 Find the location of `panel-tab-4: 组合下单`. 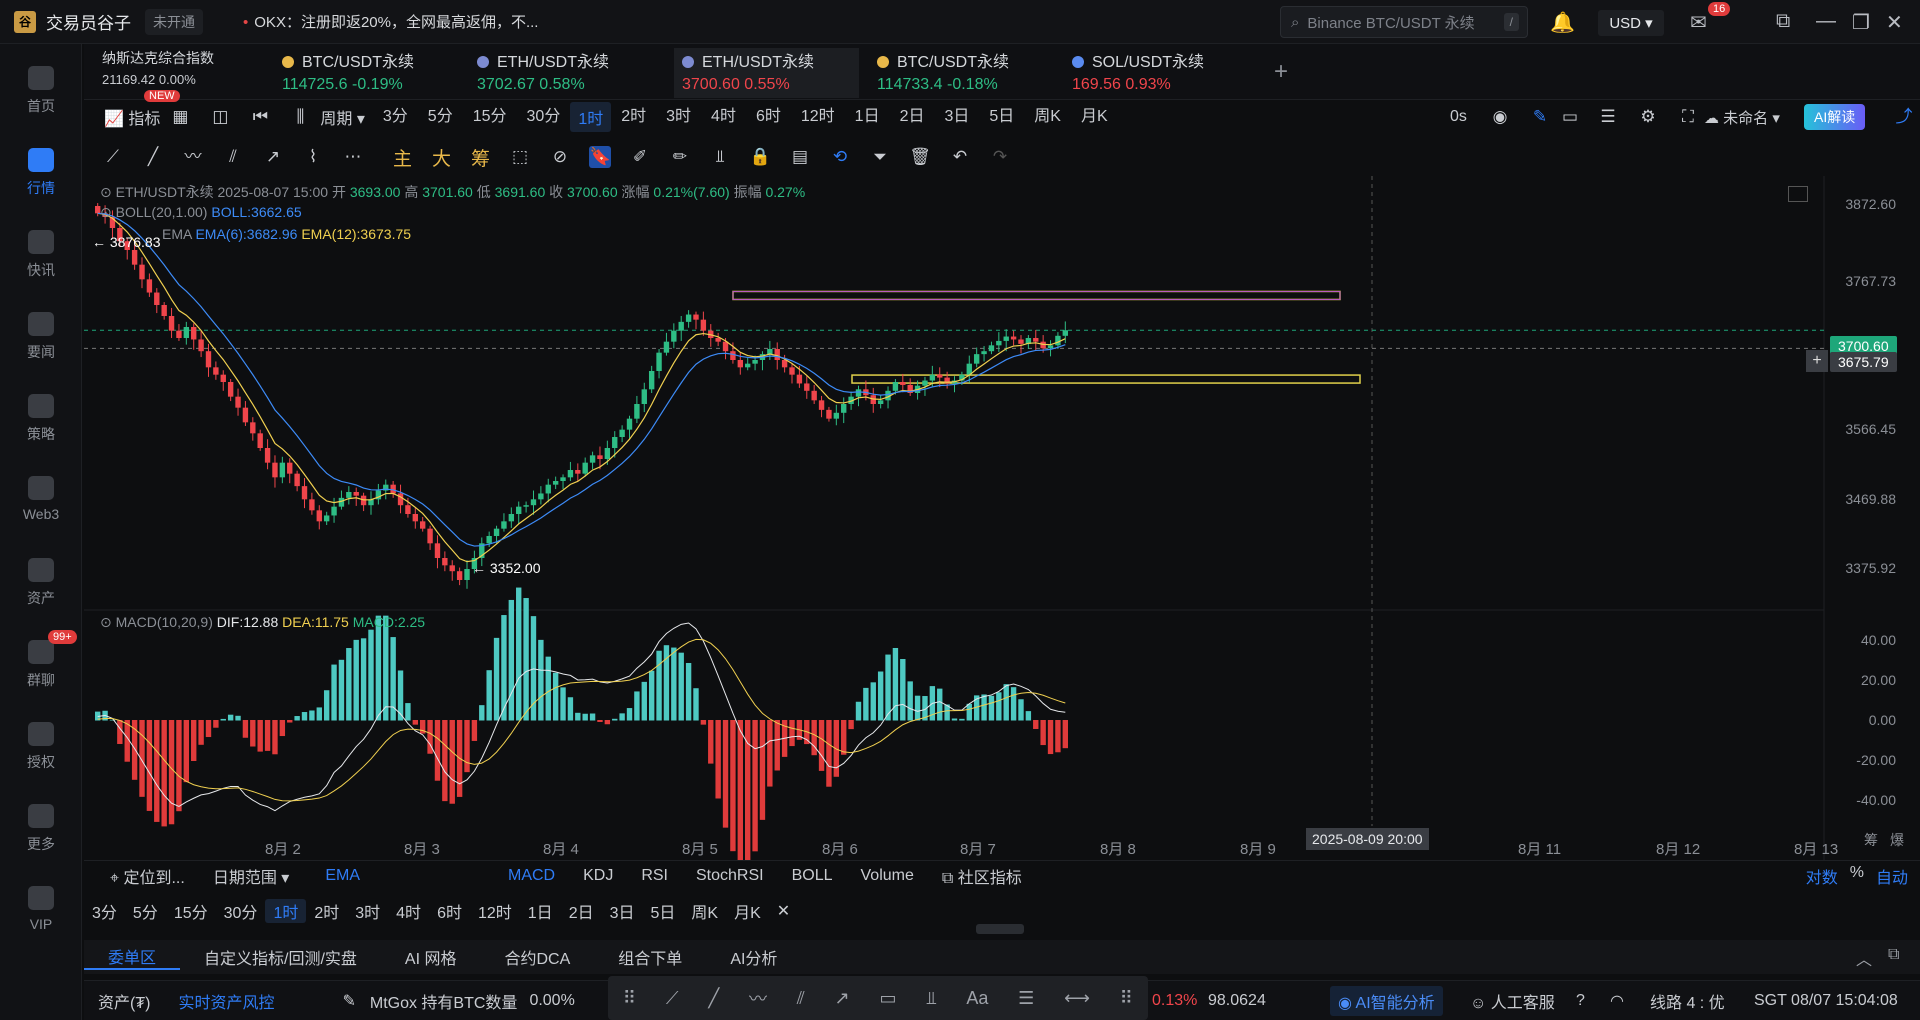

panel-tab-4: 组合下单 is located at coordinates (650, 957).